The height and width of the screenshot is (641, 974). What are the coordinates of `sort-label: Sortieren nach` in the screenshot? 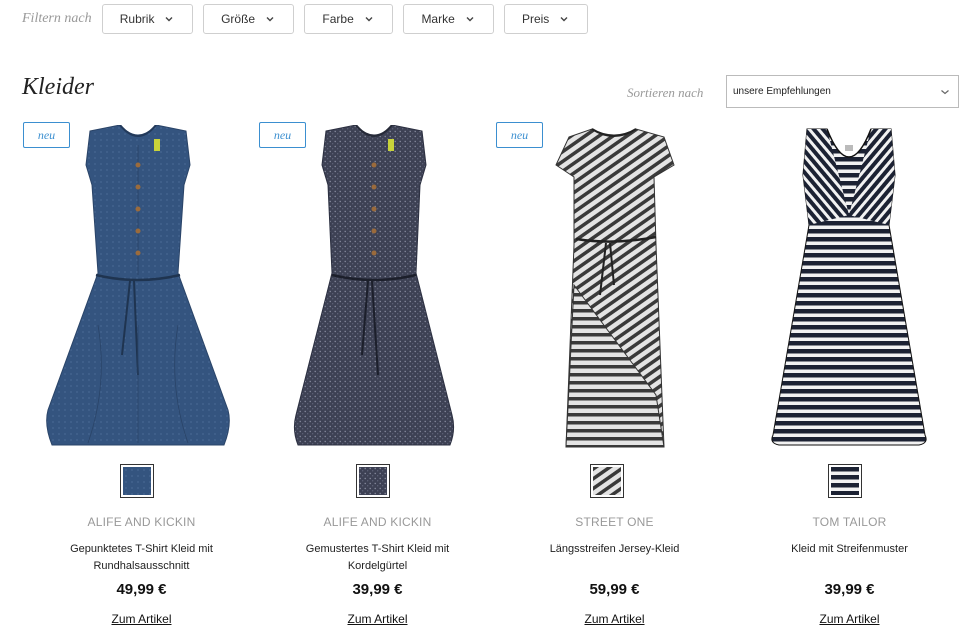 It's located at (665, 92).